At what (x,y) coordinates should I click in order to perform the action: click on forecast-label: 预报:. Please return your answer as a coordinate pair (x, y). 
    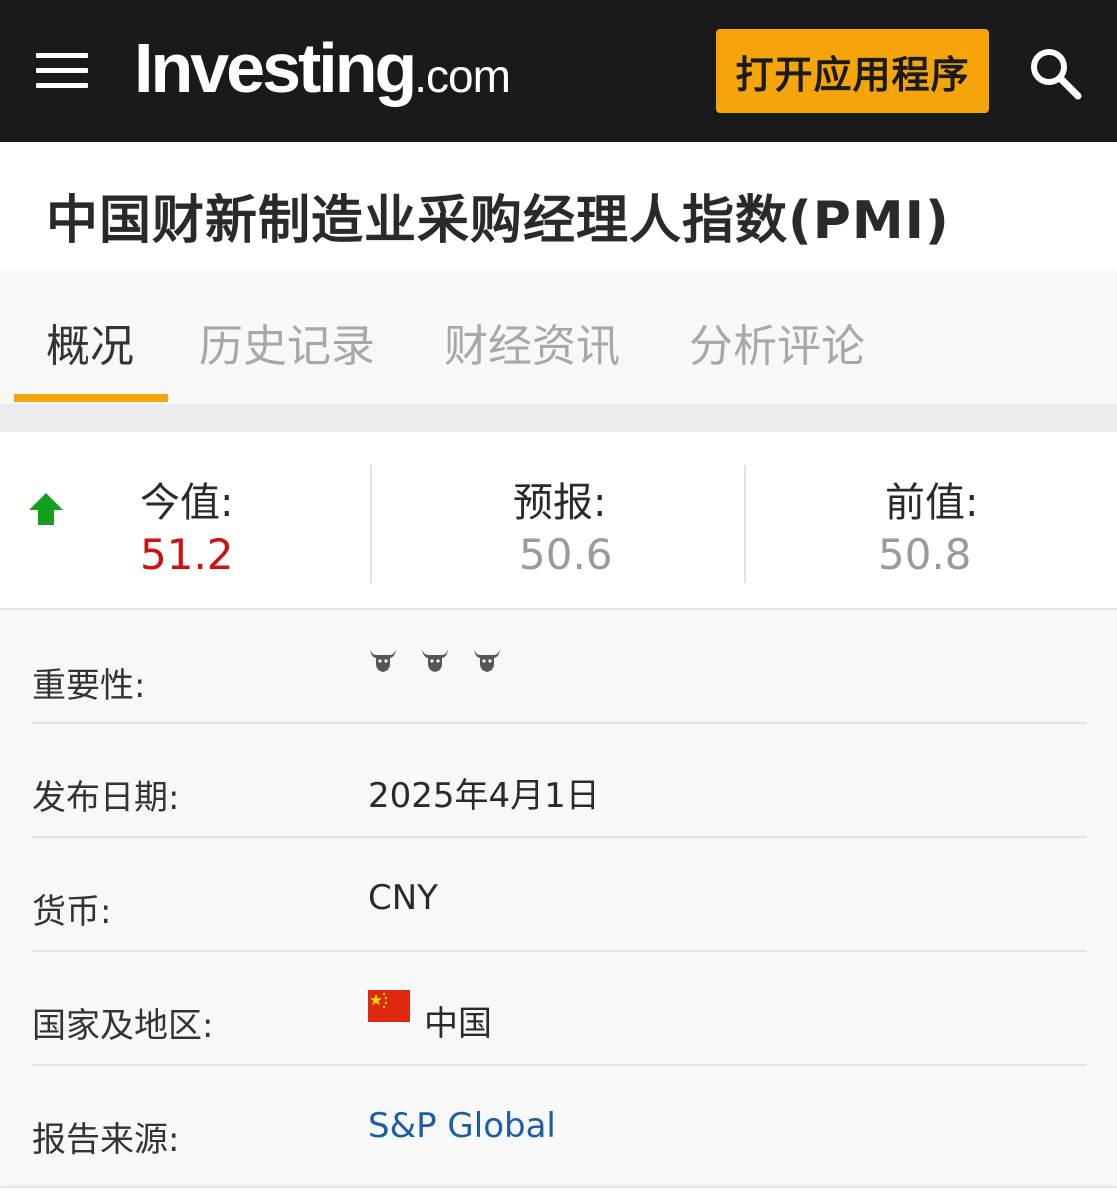
    Looking at the image, I should click on (560, 503).